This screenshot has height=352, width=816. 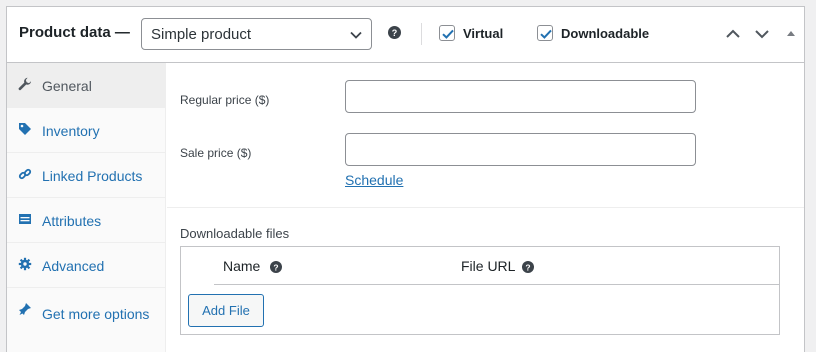 I want to click on virtual-label: Virtual, so click(x=483, y=33).